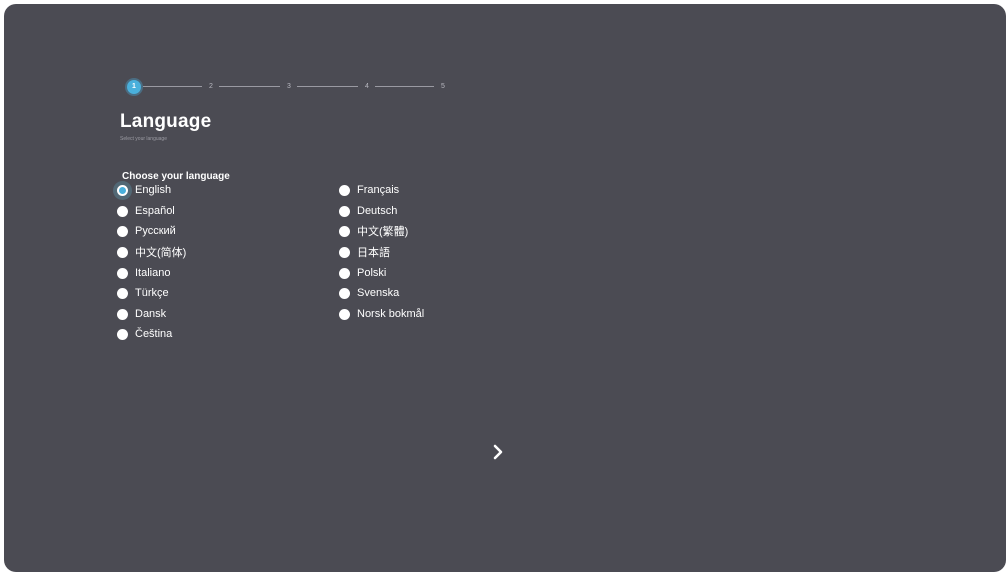 The height and width of the screenshot is (572, 1006). Describe the element at coordinates (292, 87) in the screenshot. I see `stepper: 1 2 3 4 5` at that location.